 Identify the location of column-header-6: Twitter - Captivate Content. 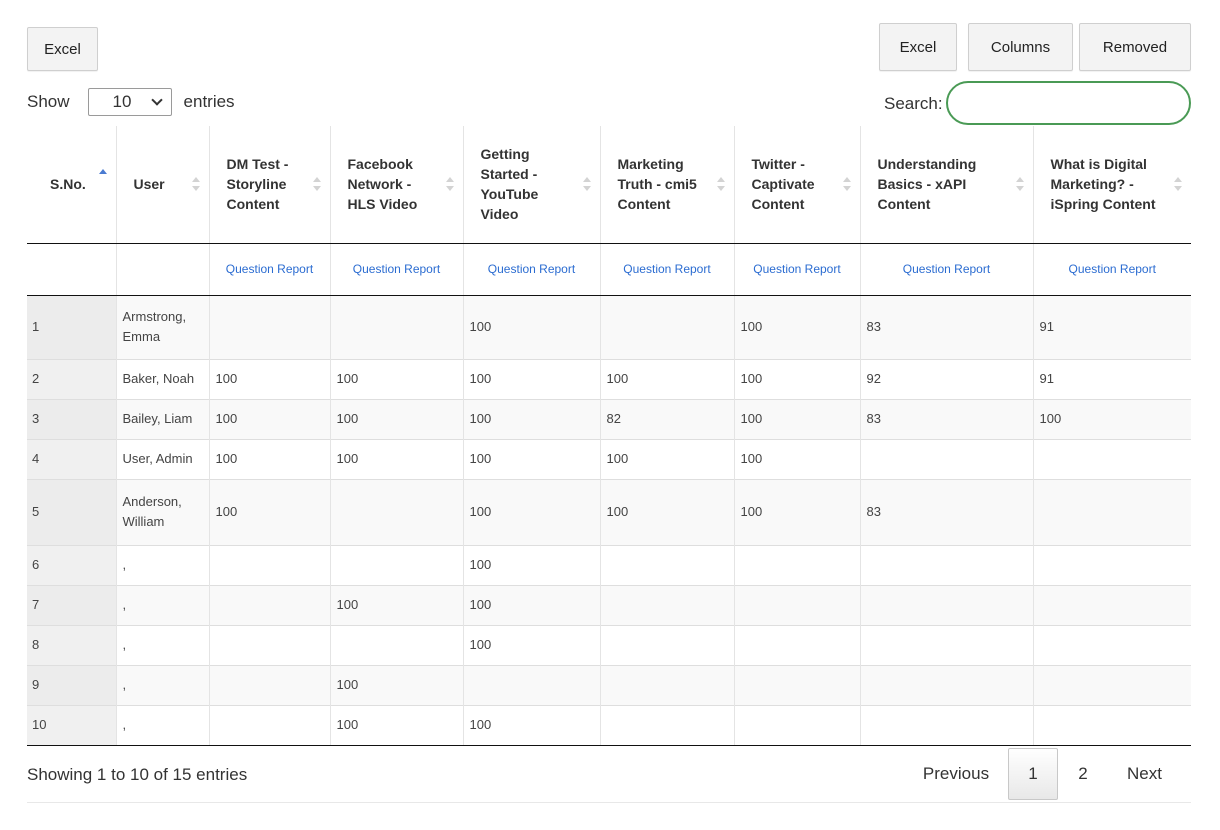
(796, 185).